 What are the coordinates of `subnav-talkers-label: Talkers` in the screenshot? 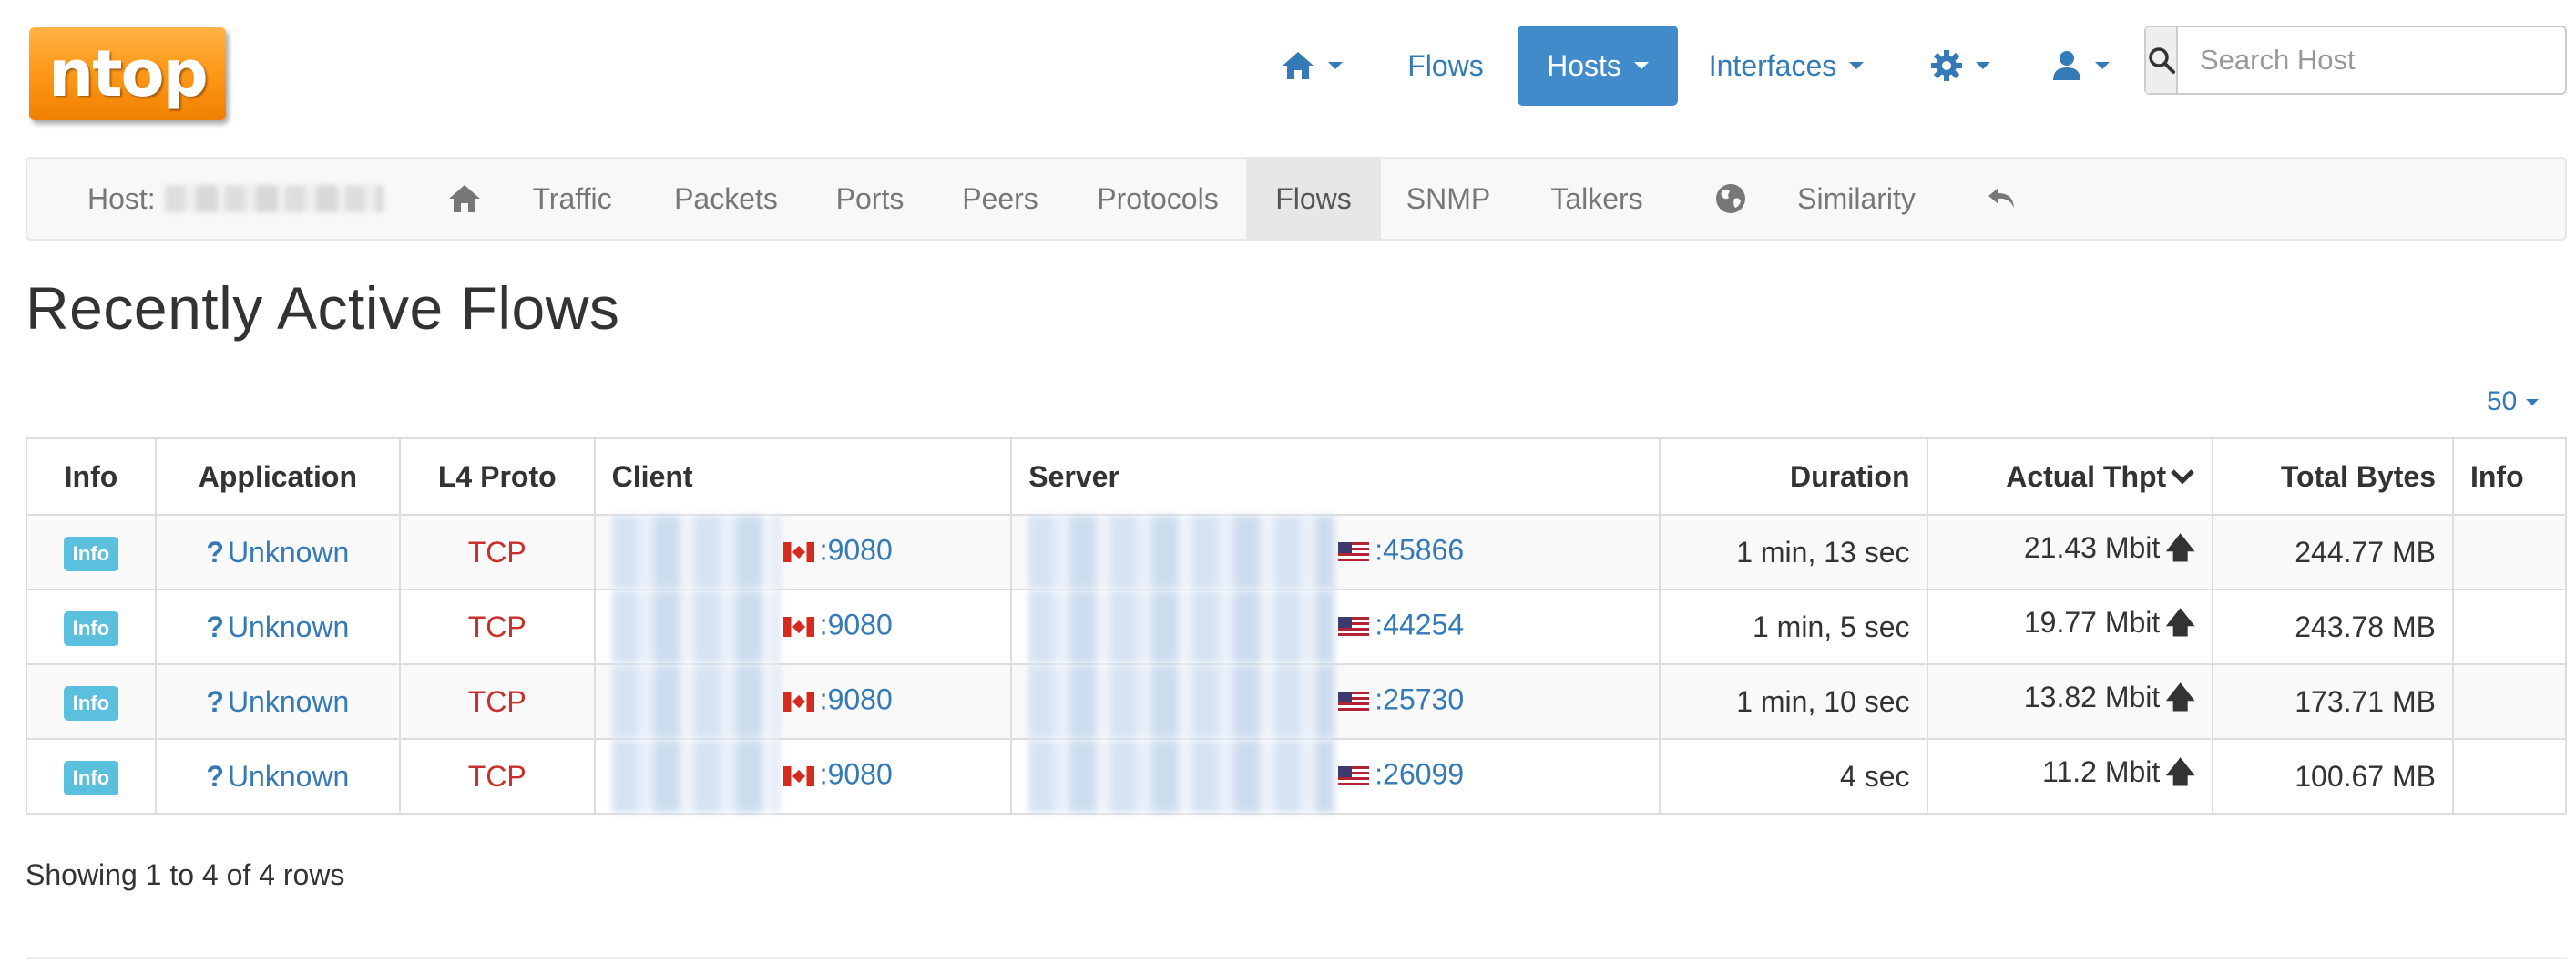 It's located at (1596, 198).